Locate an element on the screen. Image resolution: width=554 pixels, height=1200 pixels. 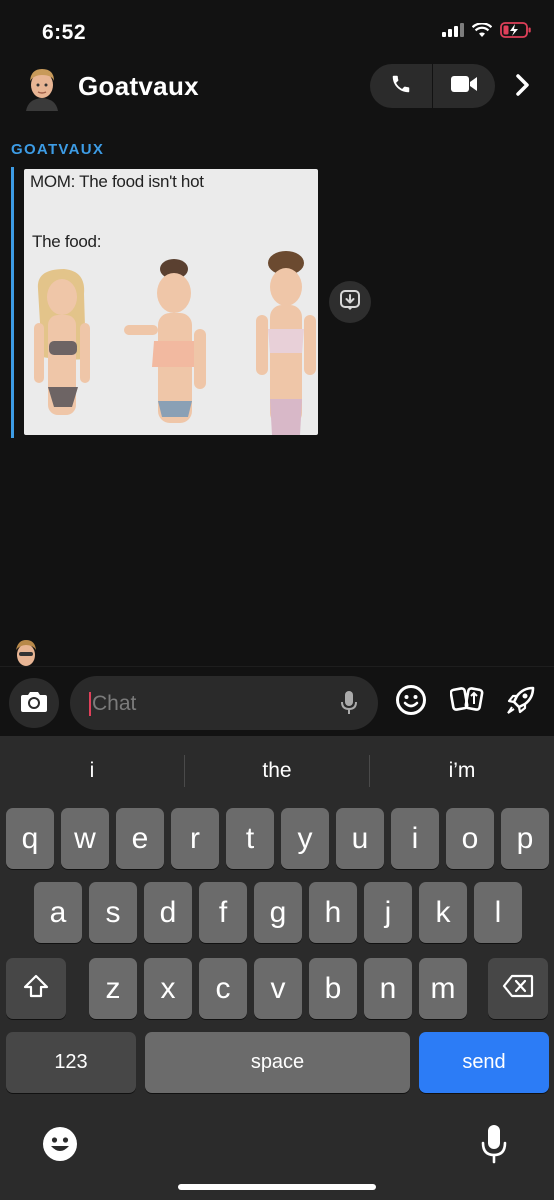
backspace-key is located at coordinates (518, 988).